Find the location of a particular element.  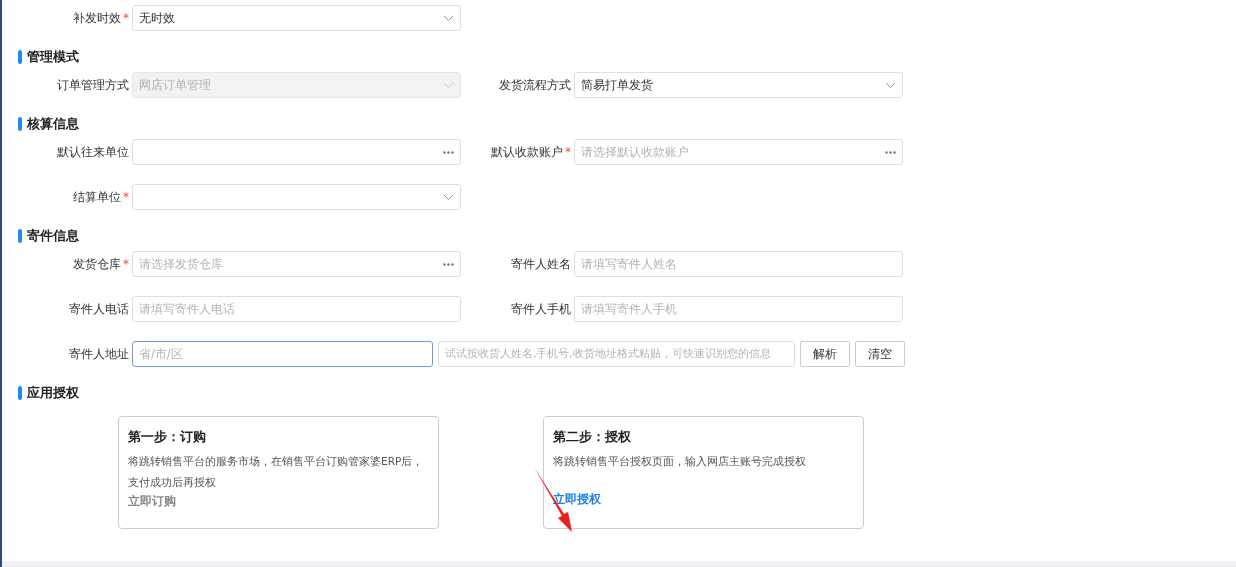

field-label: 订单管理方式 is located at coordinates (93, 85).